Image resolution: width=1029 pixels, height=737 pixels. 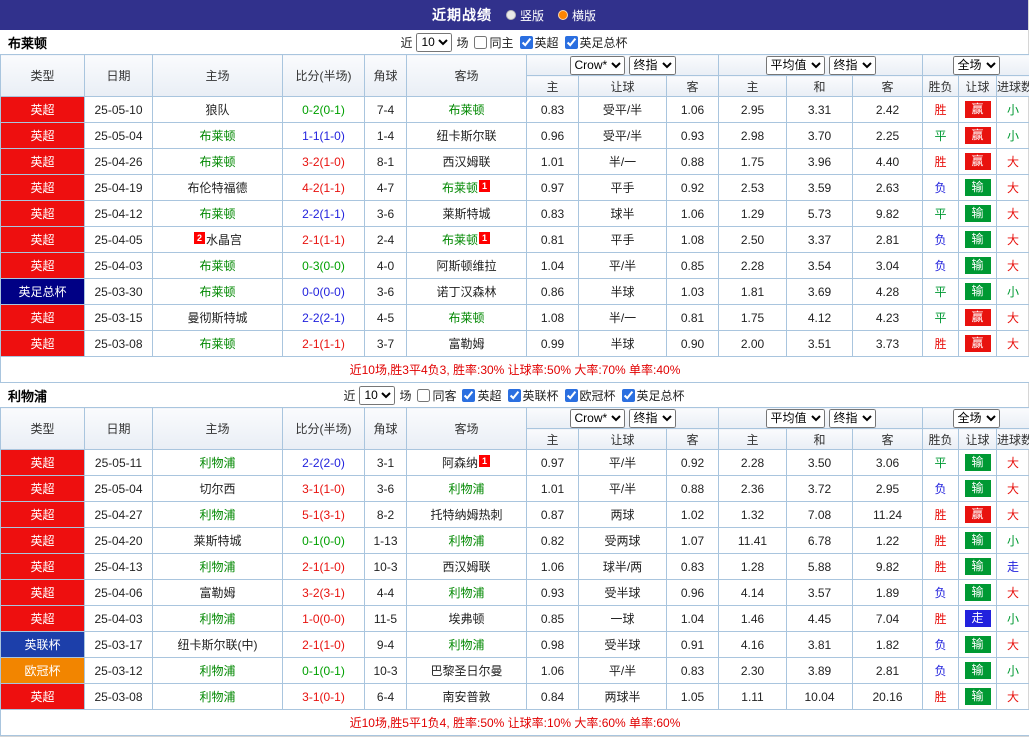 I want to click on odds-eh: 11.41, so click(x=753, y=541).